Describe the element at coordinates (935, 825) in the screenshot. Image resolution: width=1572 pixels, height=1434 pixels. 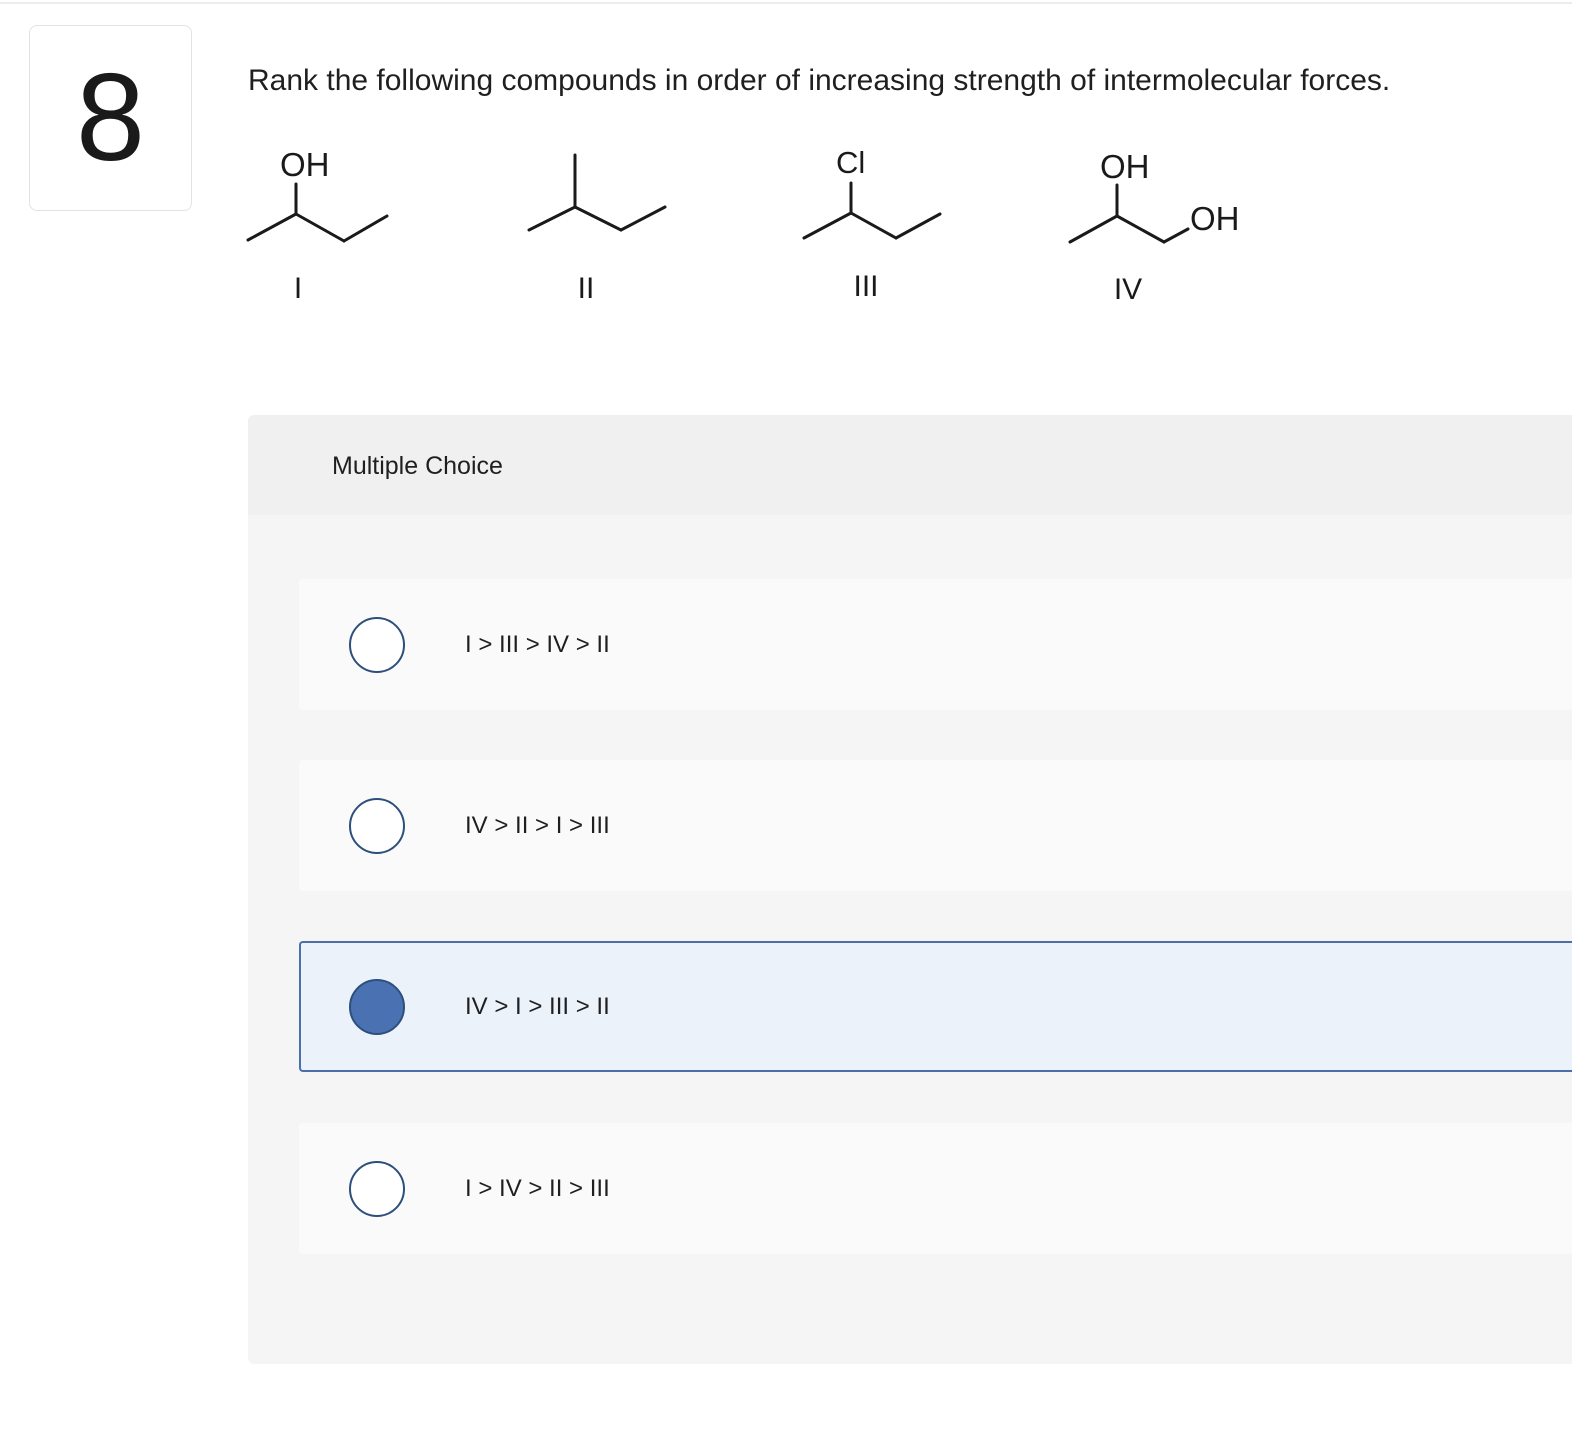
I see `choice-option-2: IV > II > I > III` at that location.